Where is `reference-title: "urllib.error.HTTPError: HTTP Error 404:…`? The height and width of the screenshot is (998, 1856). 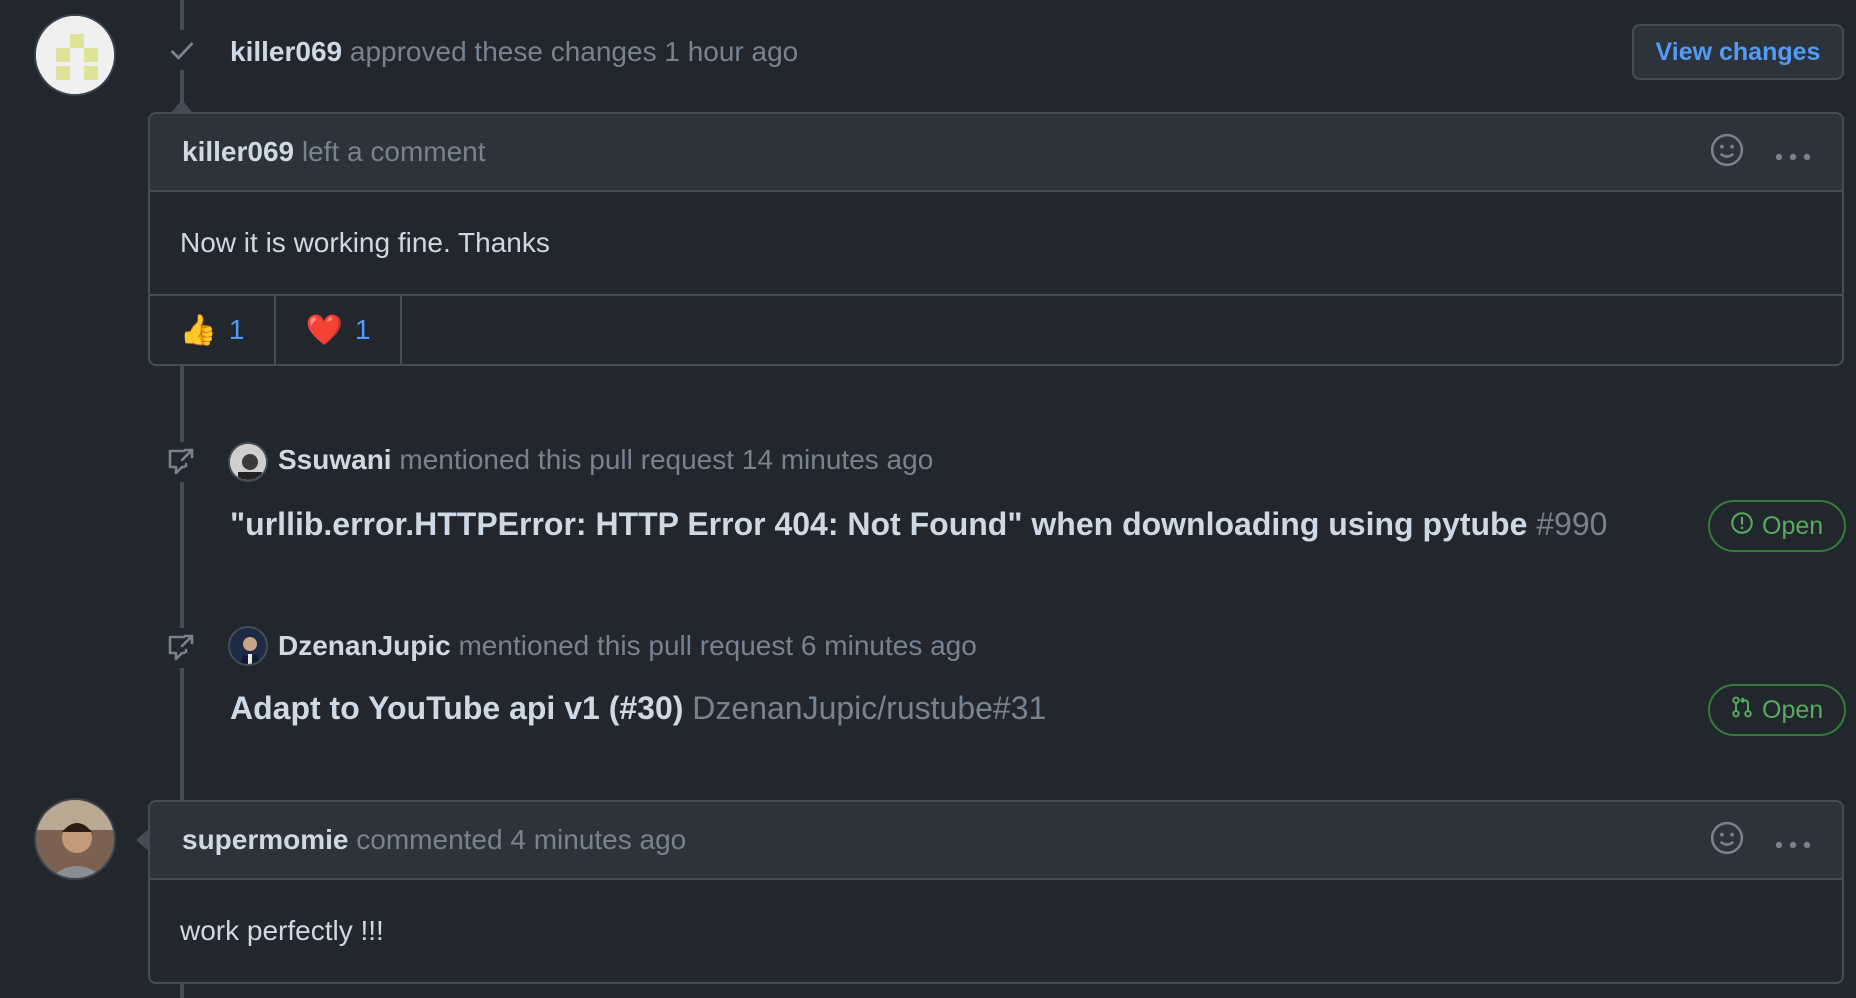 reference-title: "urllib.error.HTTPError: HTTP Error 404:… is located at coordinates (878, 524).